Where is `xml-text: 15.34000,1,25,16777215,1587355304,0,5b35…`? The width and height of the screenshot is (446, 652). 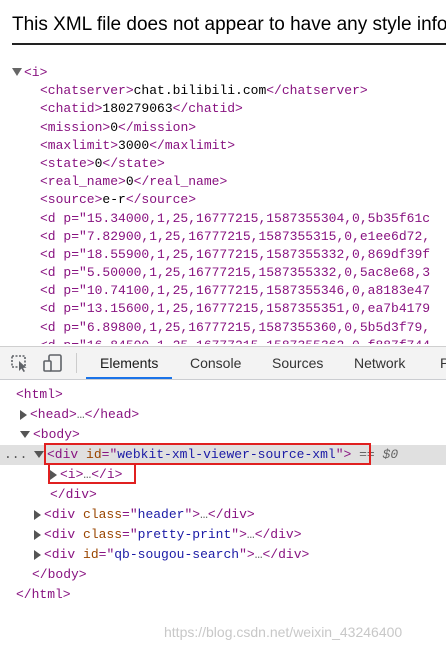
xml-text: 15.34000,1,25,16777215,1587355304,0,5b35… is located at coordinates (258, 218).